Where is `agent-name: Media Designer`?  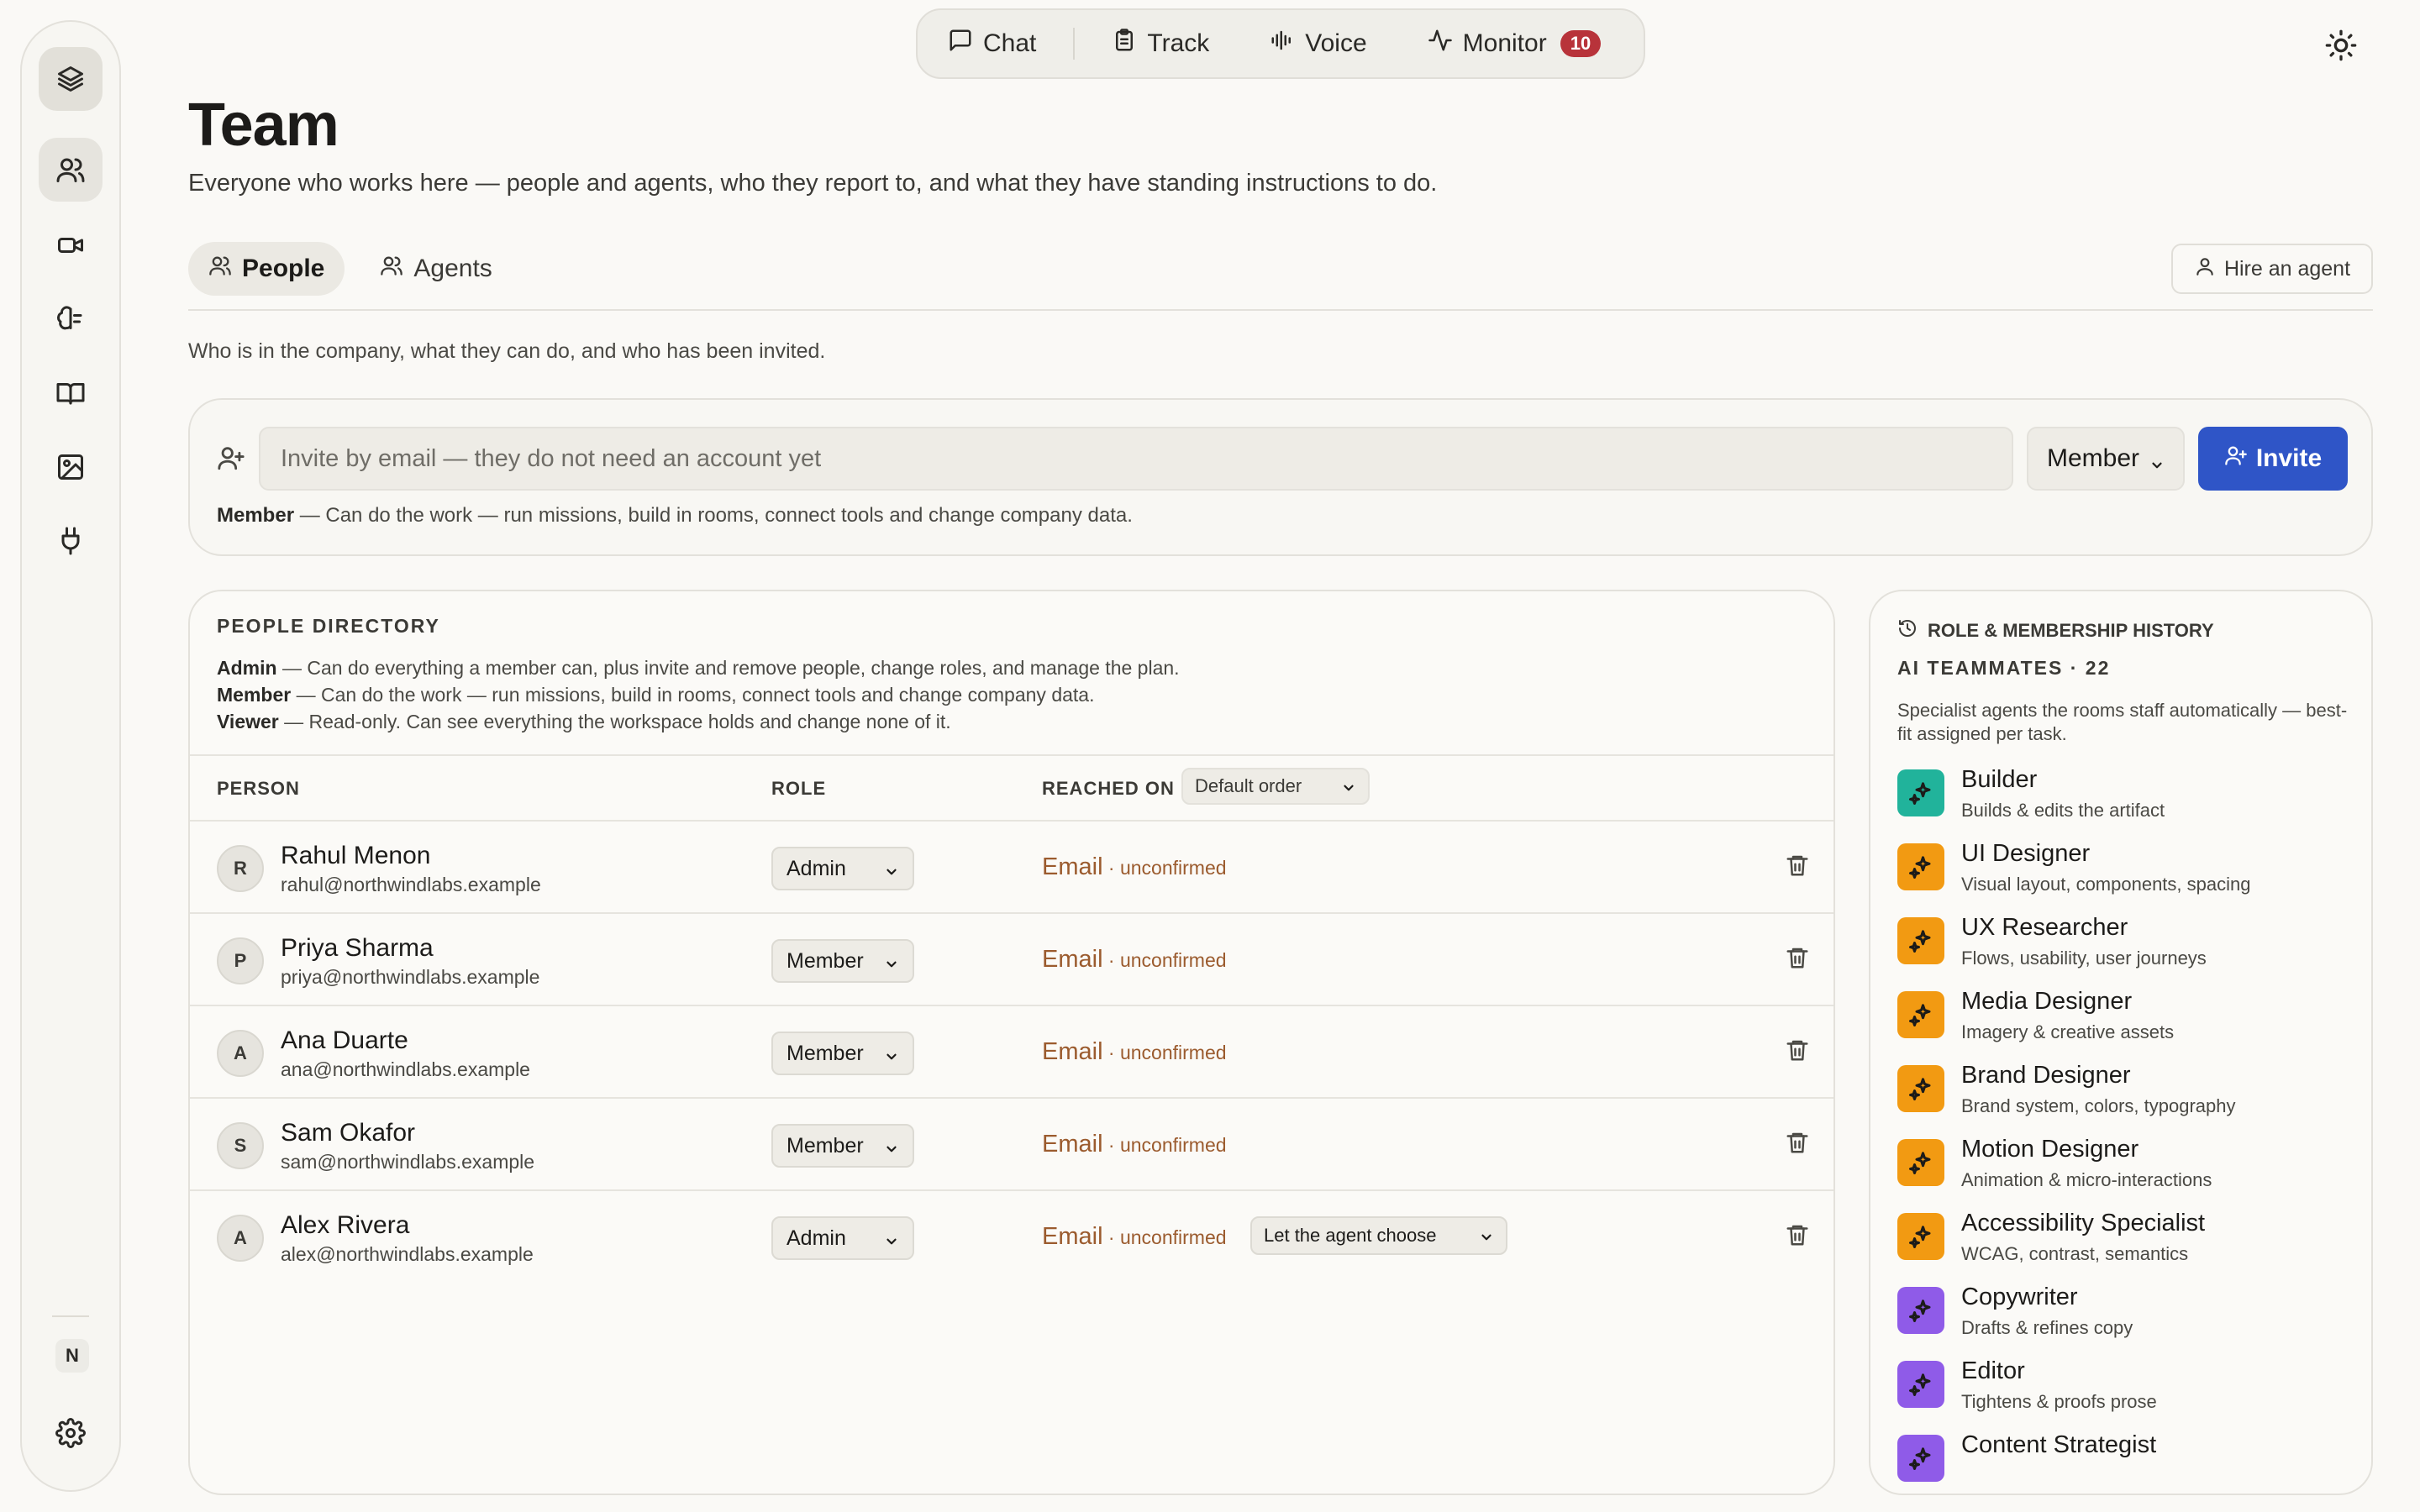 agent-name: Media Designer is located at coordinates (2047, 1001).